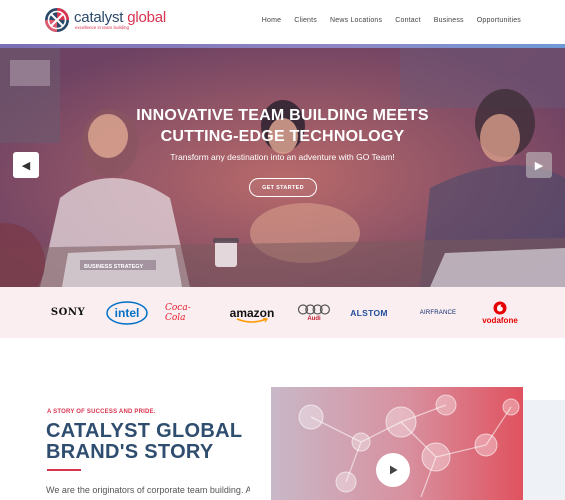 The height and width of the screenshot is (500, 565). I want to click on slider-next-button: ▶, so click(539, 165).